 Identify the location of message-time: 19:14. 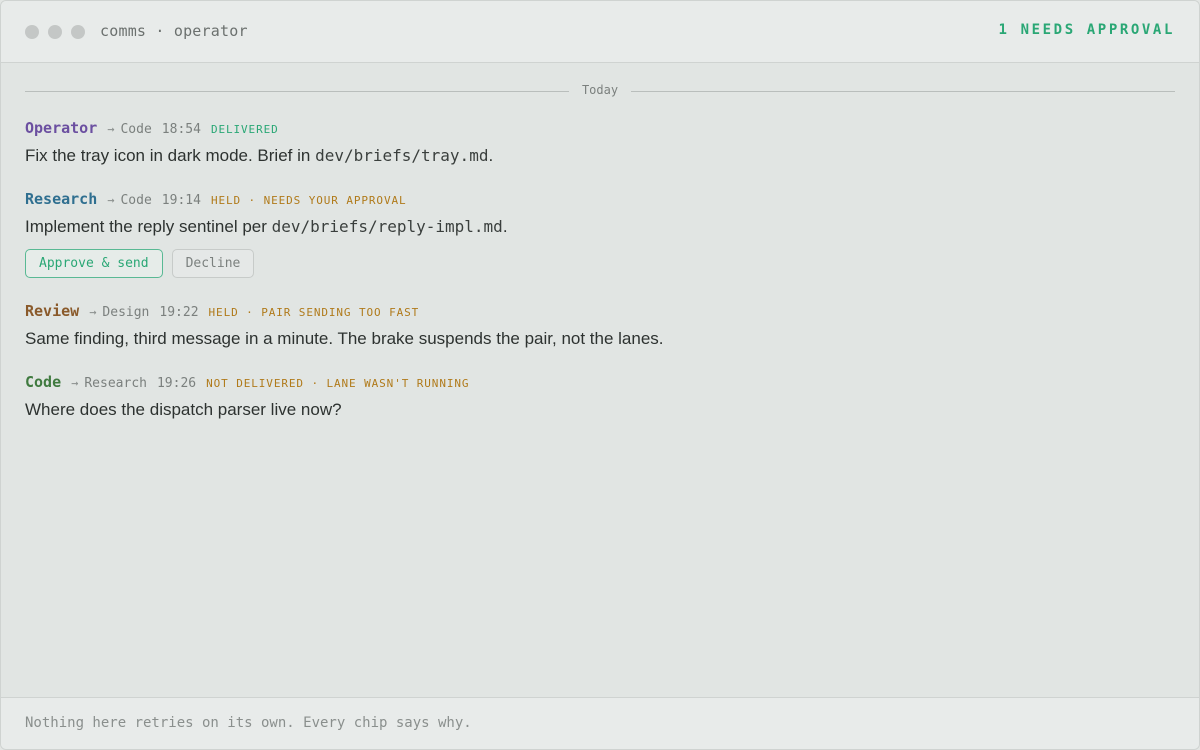
(181, 200).